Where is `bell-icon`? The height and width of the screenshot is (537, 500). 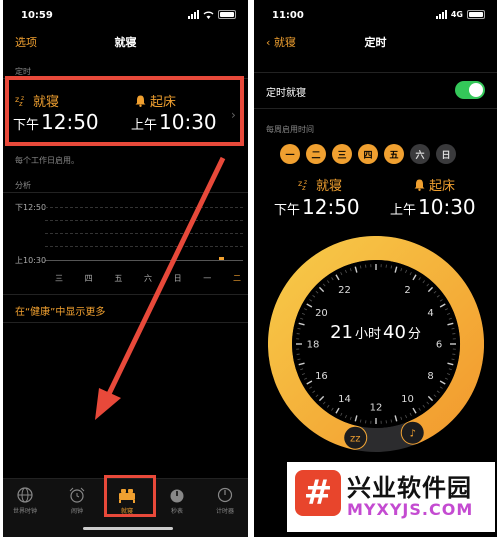
bell-icon is located at coordinates (419, 185).